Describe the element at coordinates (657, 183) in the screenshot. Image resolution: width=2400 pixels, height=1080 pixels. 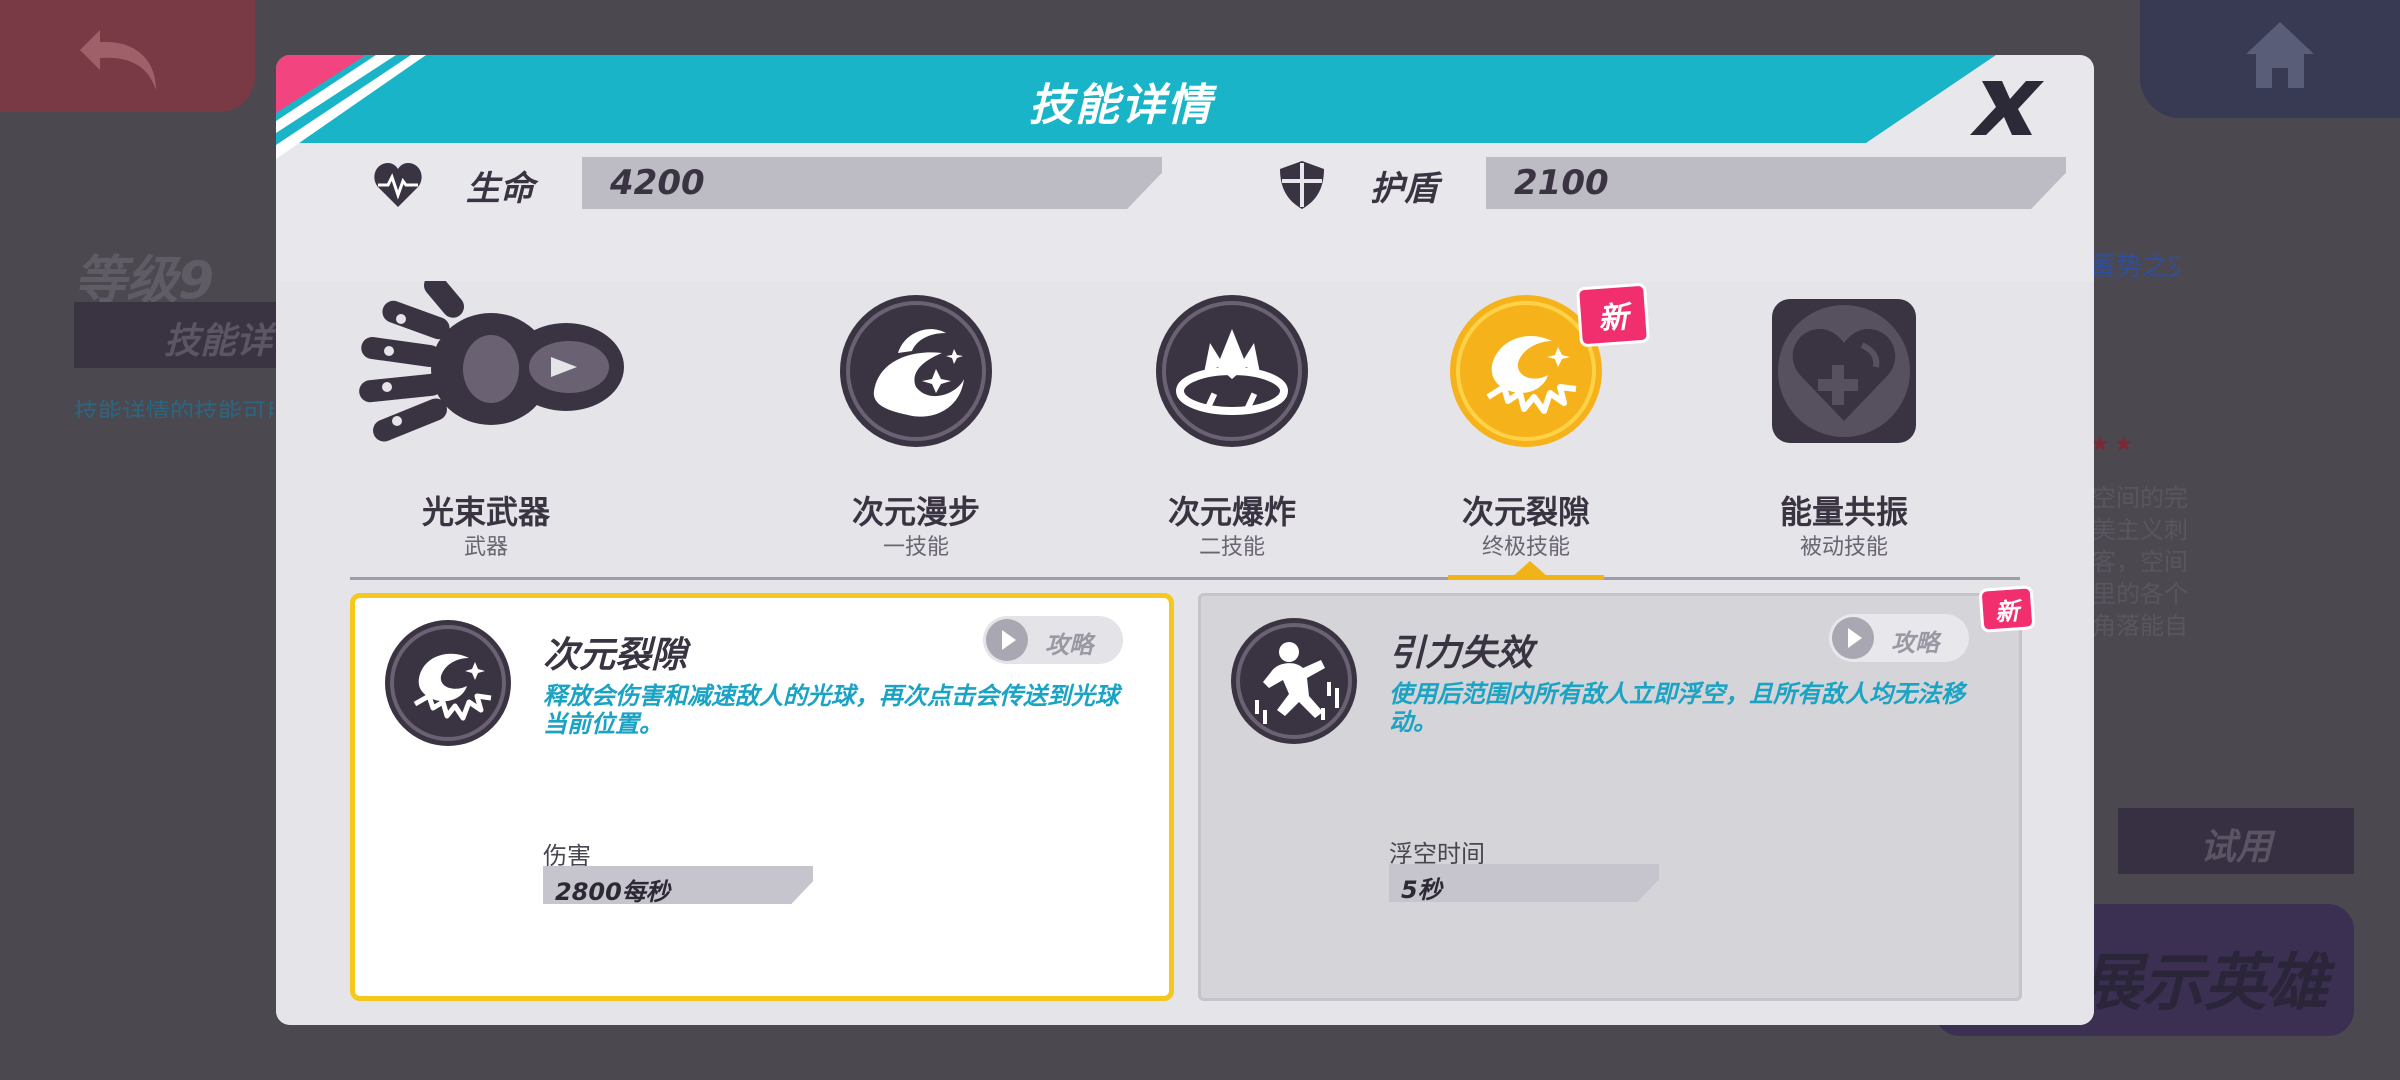
I see `hp-value: 4200` at that location.